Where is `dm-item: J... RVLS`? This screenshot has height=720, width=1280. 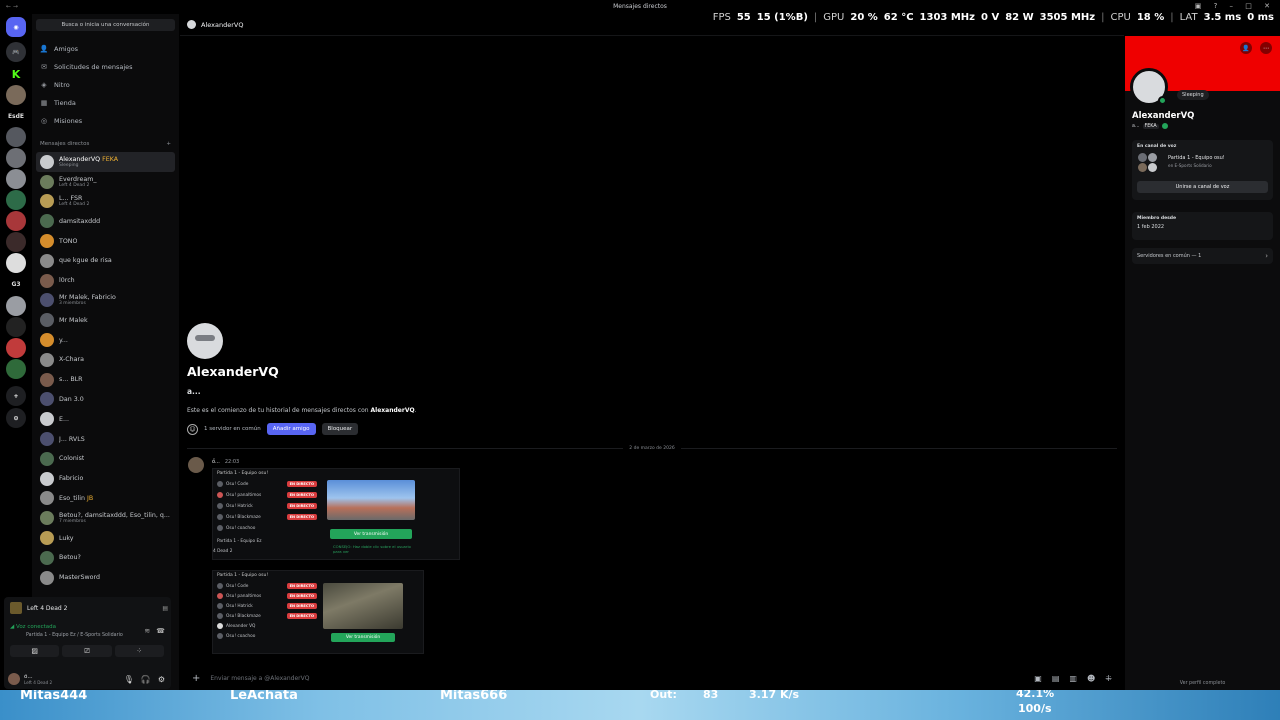 dm-item: J... RVLS is located at coordinates (105, 439).